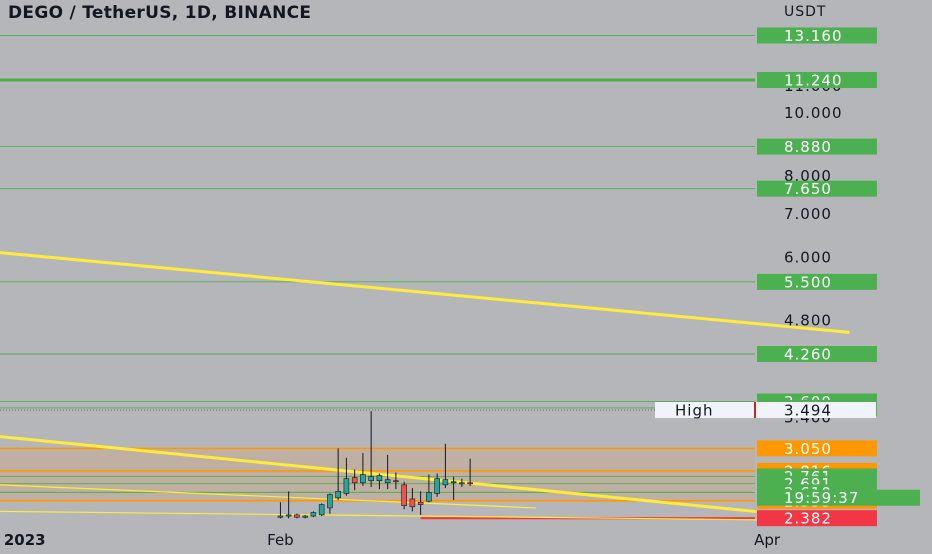 The height and width of the screenshot is (554, 932). I want to click on y-tick-label: 7.000, so click(808, 214).